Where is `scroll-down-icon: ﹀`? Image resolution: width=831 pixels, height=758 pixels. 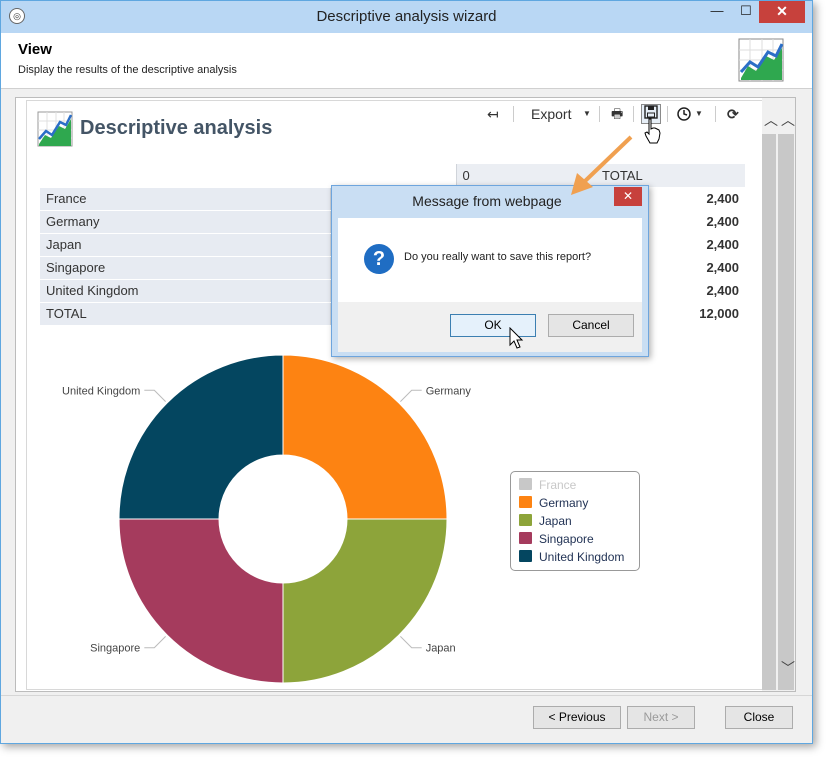
scroll-down-icon: ﹀ is located at coordinates (788, 668).